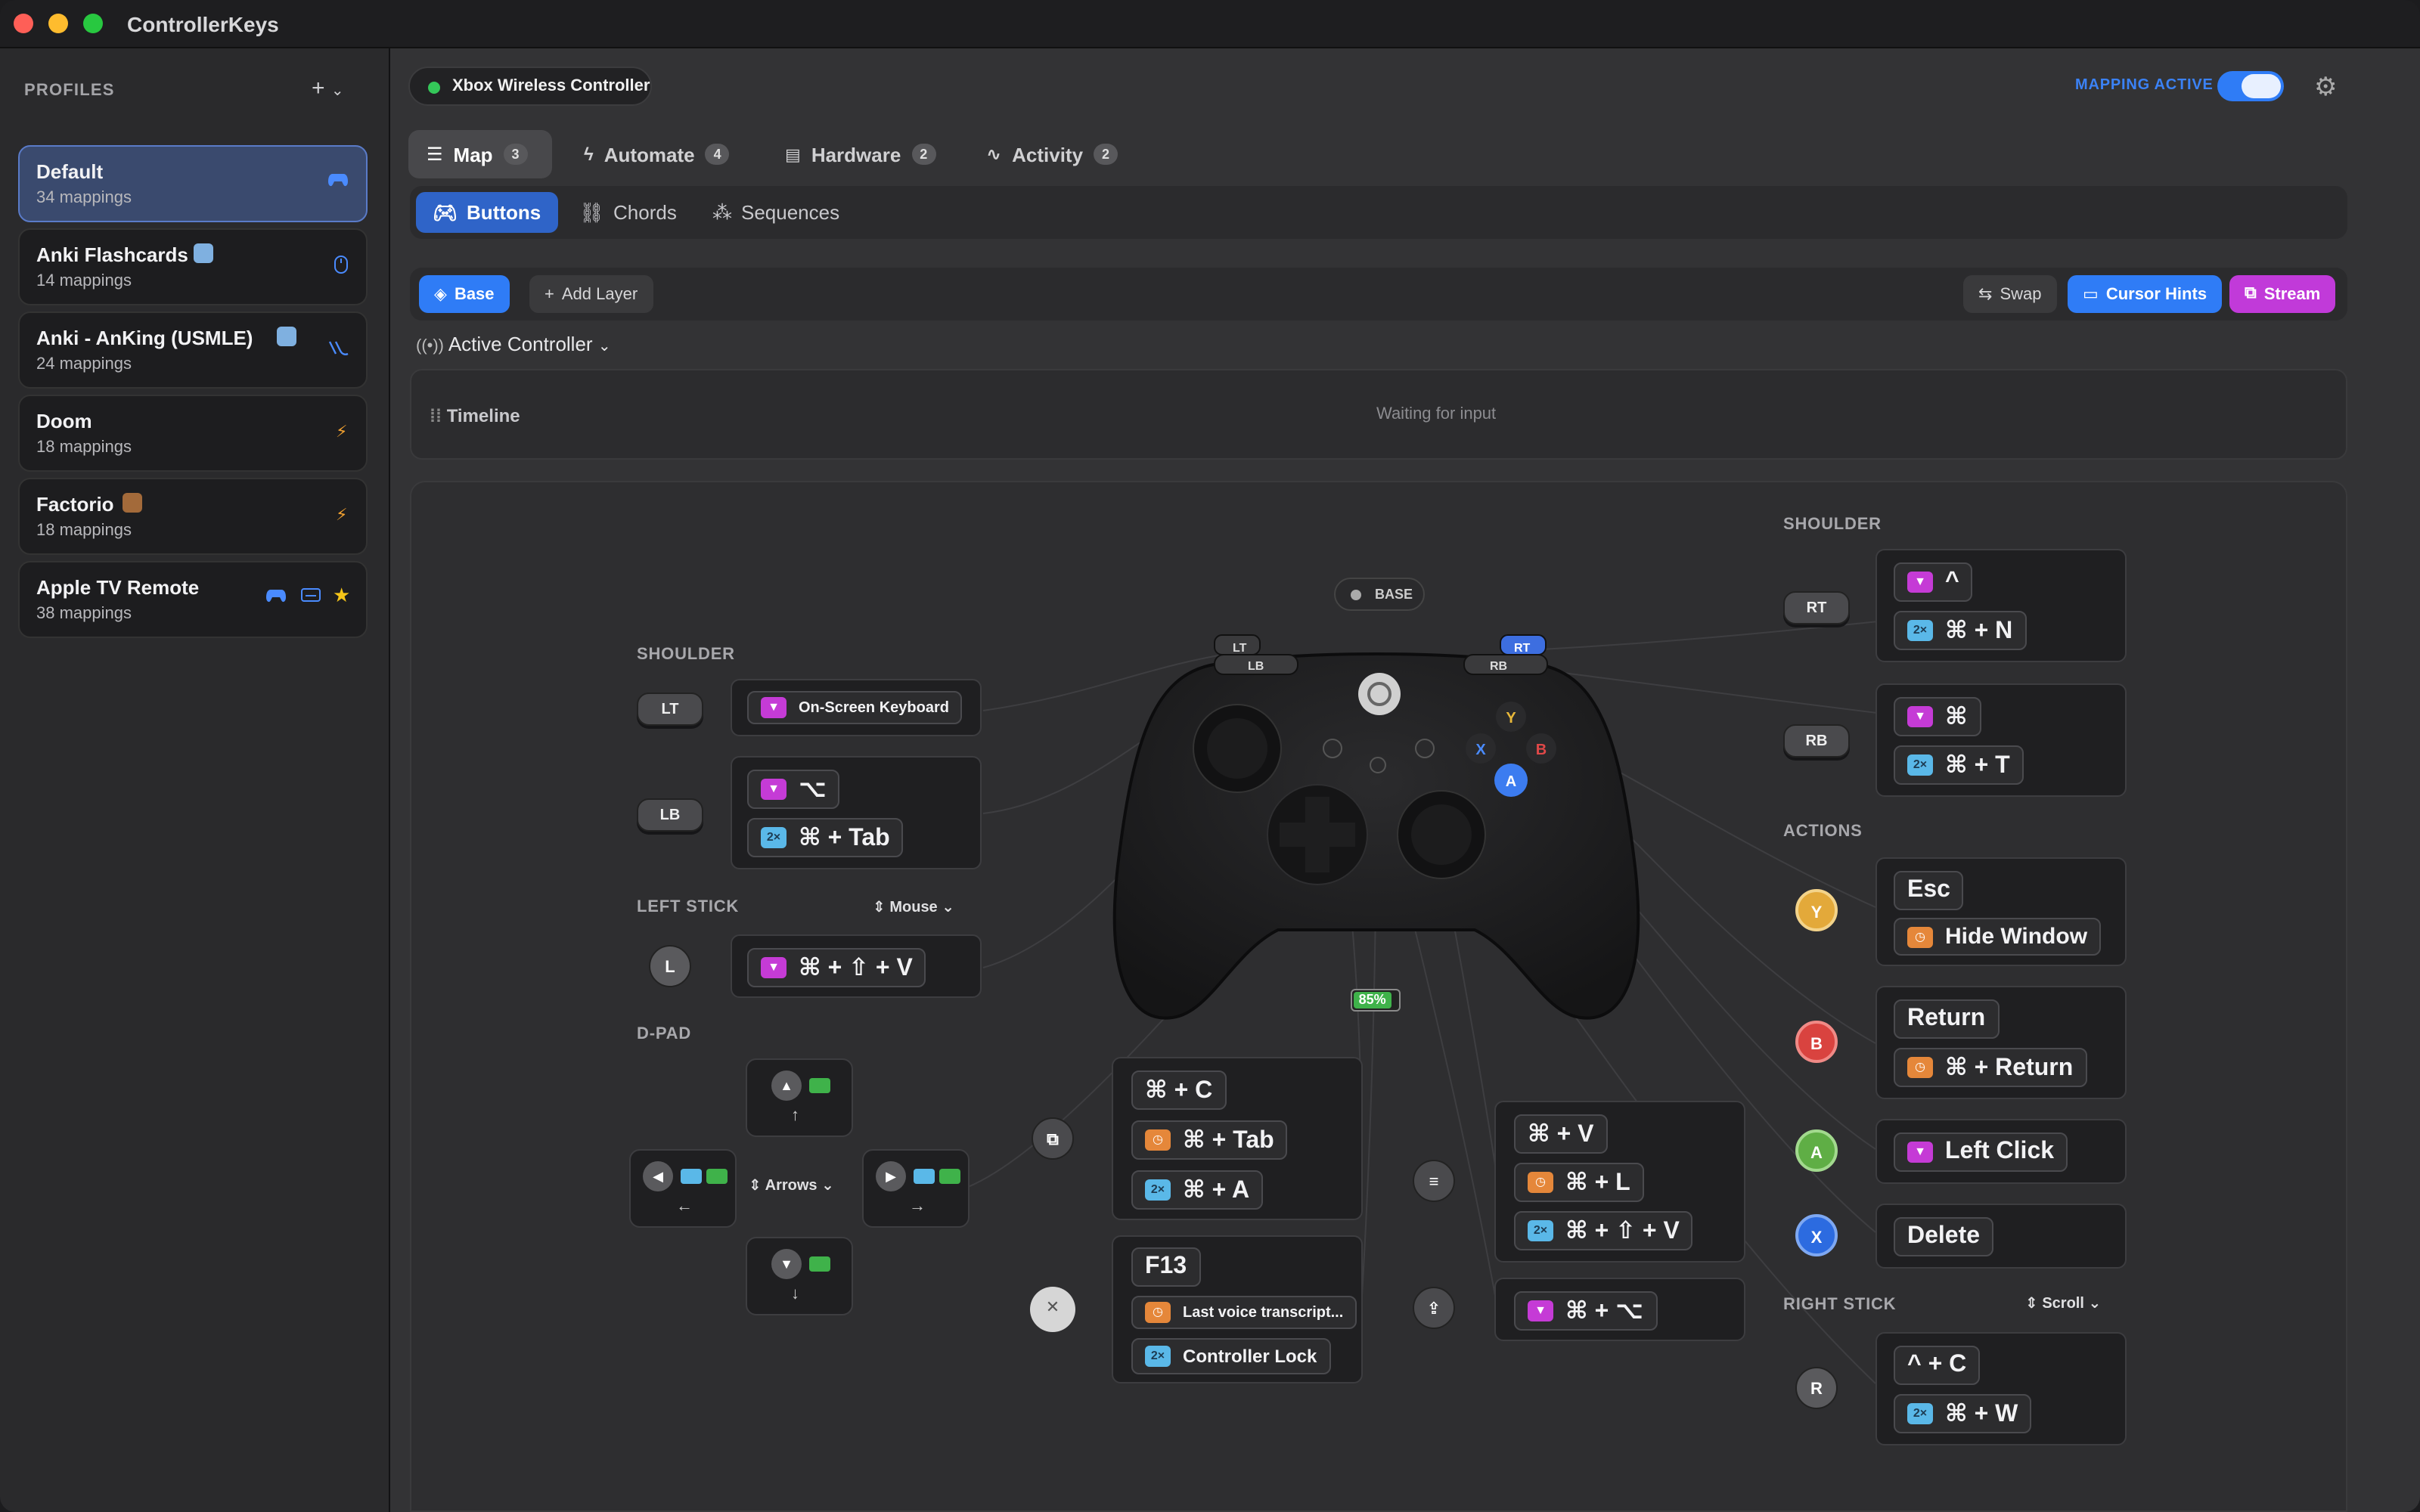 Image resolution: width=2420 pixels, height=1512 pixels. I want to click on arrow-right-icon: →, so click(917, 1207).